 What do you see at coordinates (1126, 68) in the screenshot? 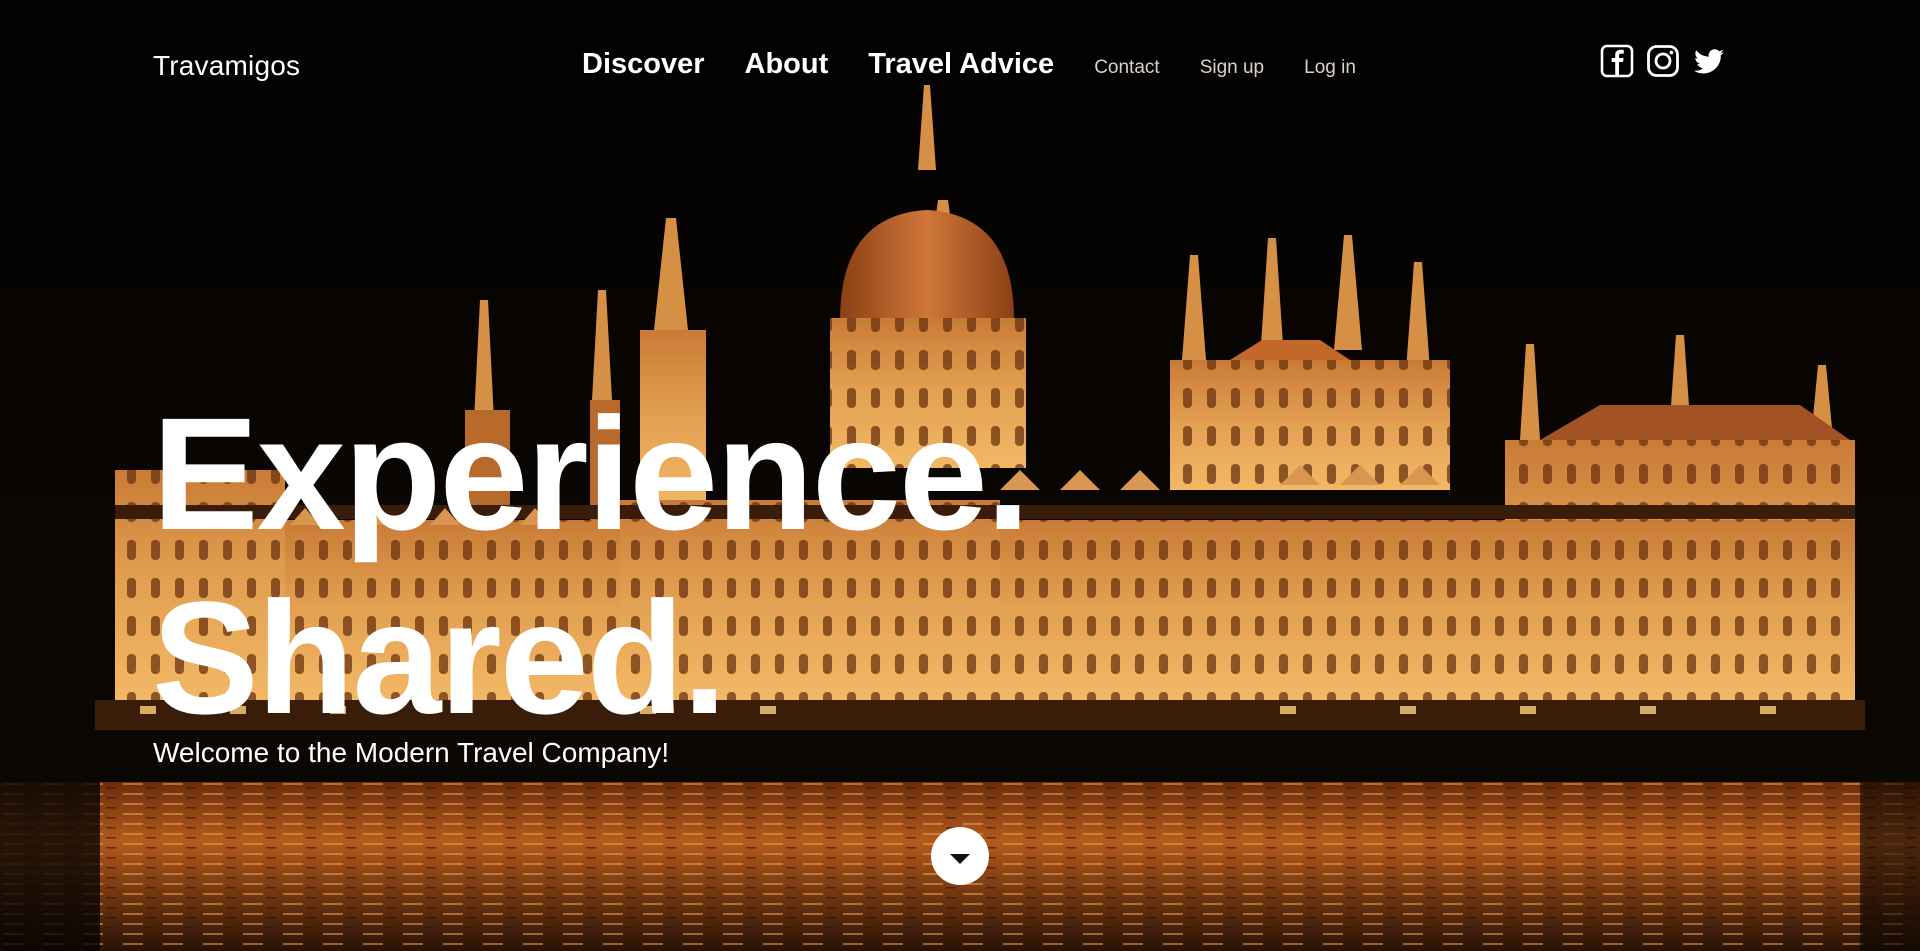
I see `nav-contact-link: Contact` at bounding box center [1126, 68].